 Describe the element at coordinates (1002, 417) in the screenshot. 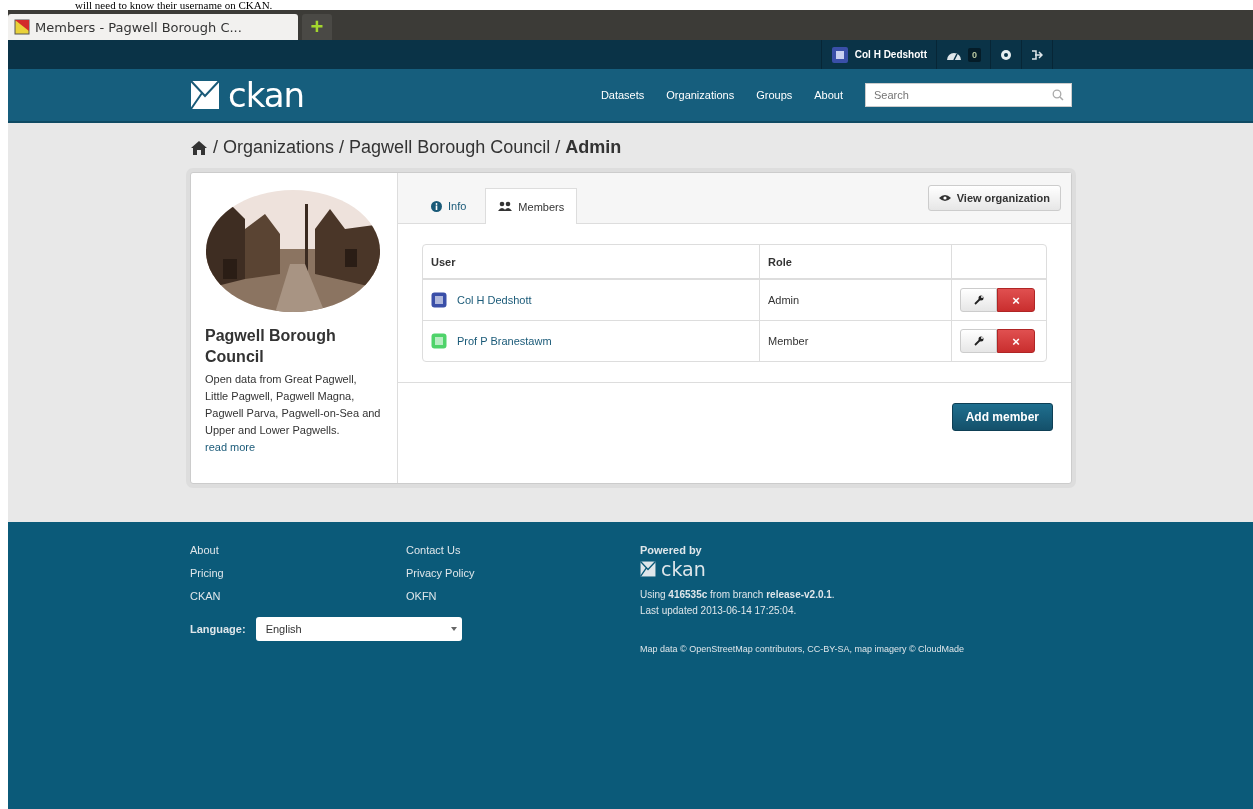

I see `add-member-button: Add member` at that location.